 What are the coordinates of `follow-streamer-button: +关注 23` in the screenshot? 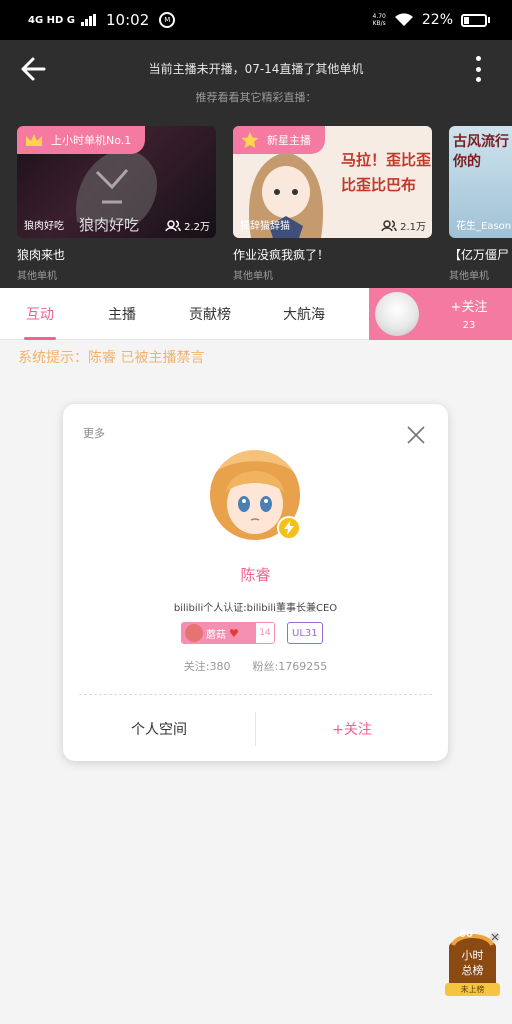 It's located at (440, 314).